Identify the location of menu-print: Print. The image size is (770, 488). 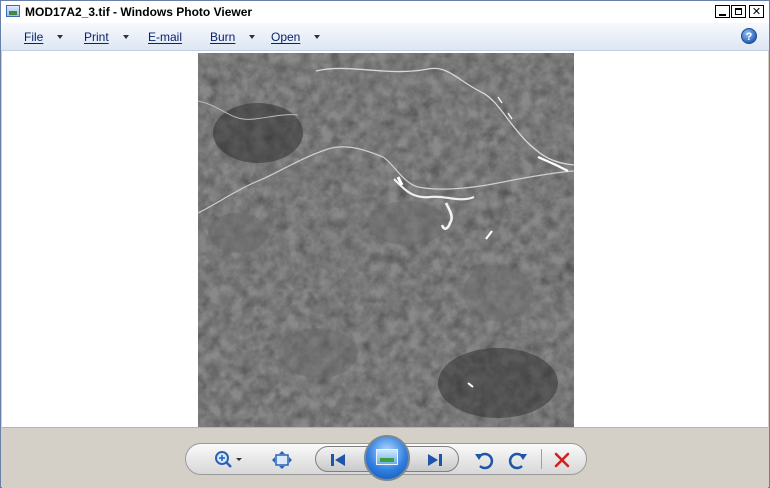
(106, 37).